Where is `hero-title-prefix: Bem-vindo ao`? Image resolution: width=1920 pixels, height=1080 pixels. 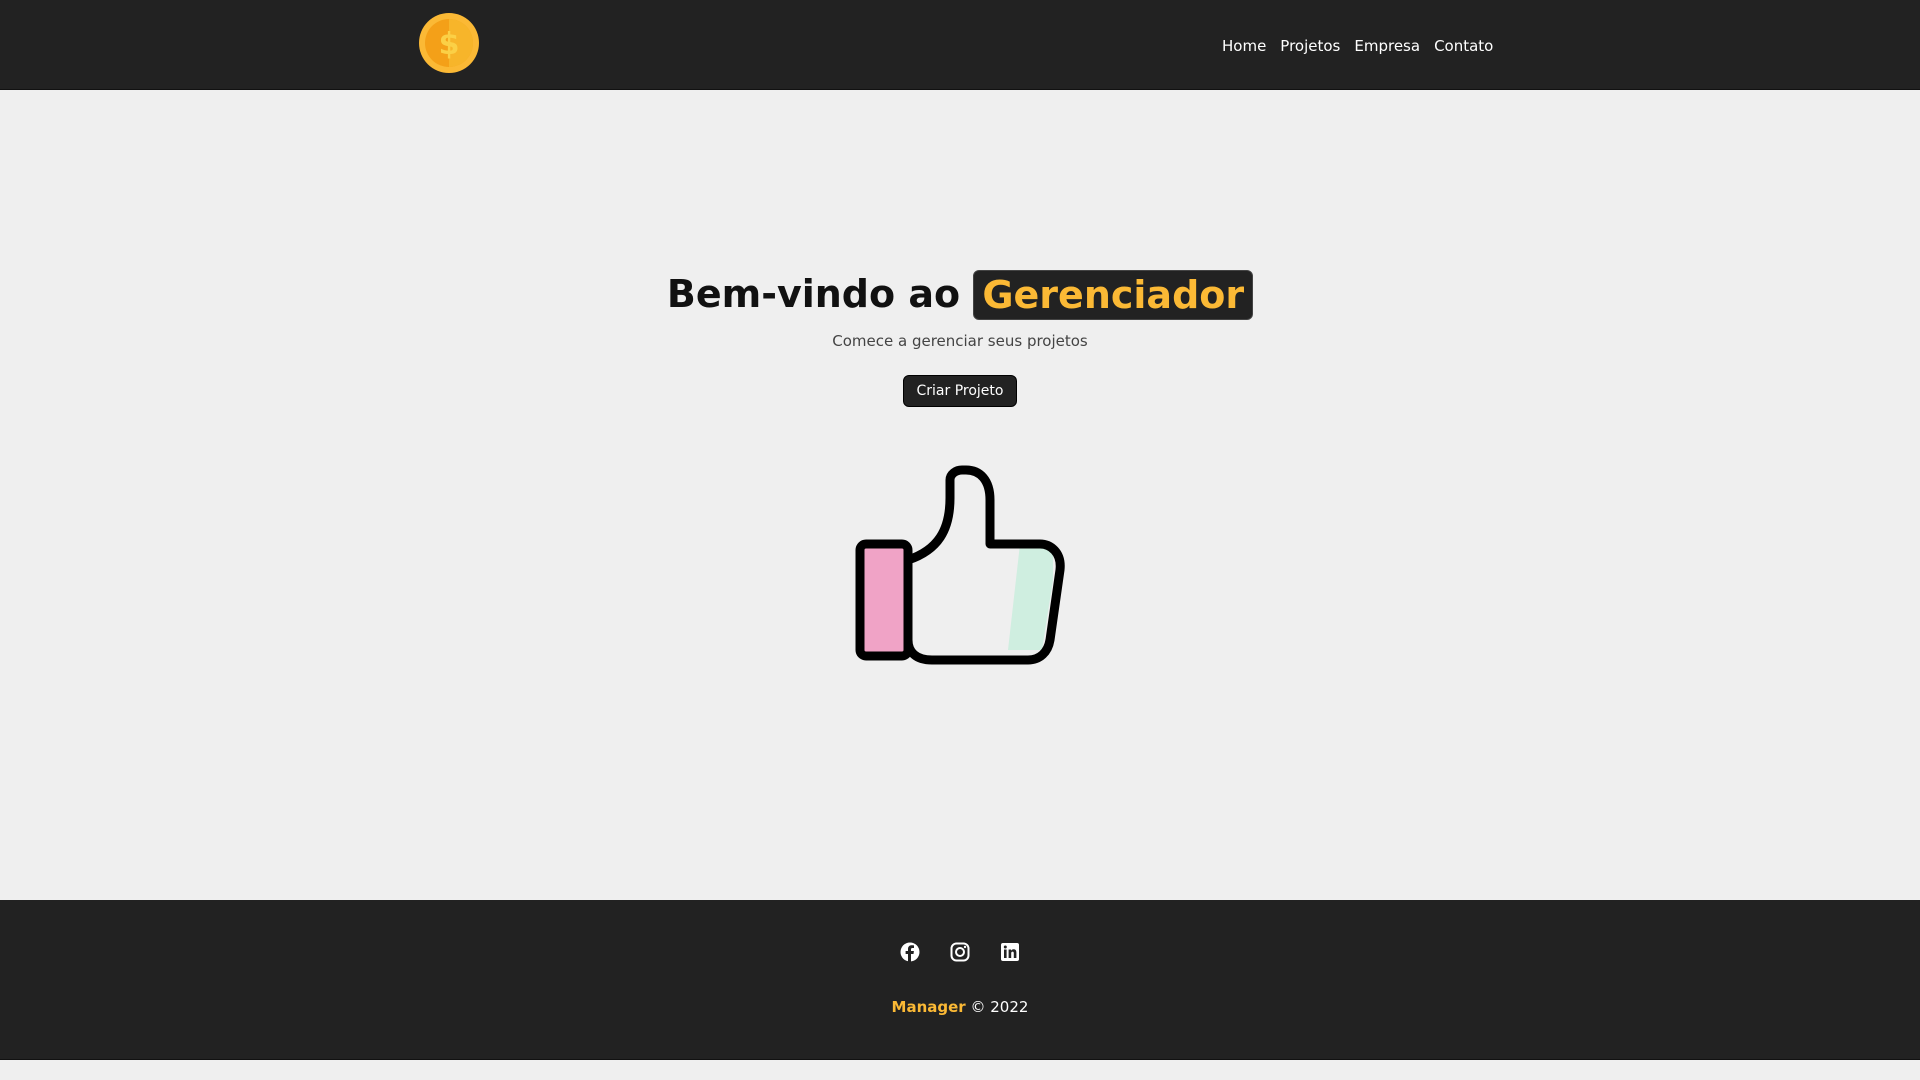 hero-title-prefix: Bem-vindo ao is located at coordinates (813, 294).